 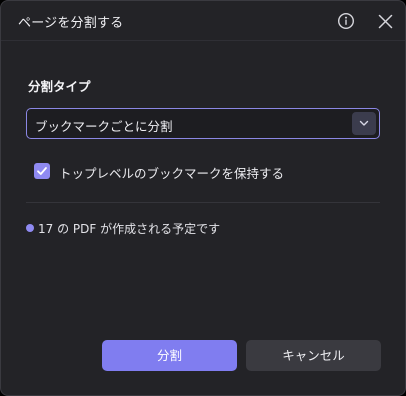 What do you see at coordinates (129, 229) in the screenshot?
I see `result-note-text: 17 の PDF が作成される予定です` at bounding box center [129, 229].